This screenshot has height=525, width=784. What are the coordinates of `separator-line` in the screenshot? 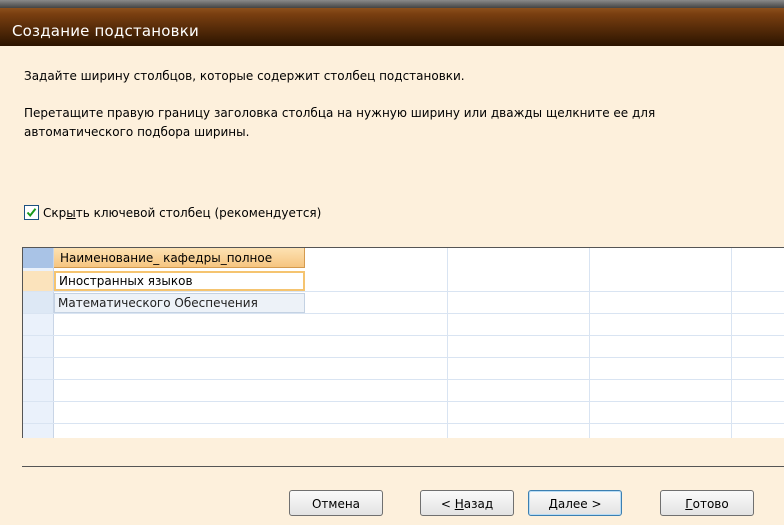 It's located at (403, 466).